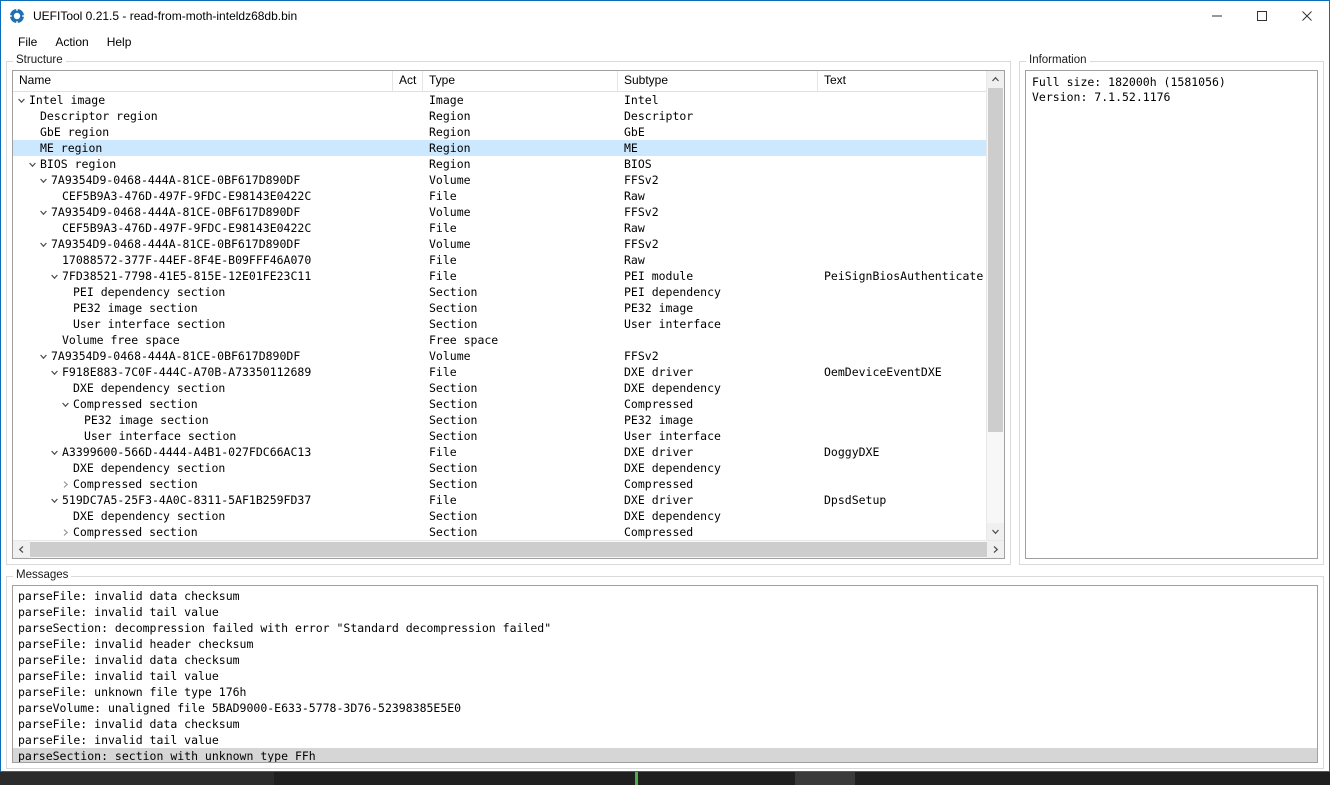  What do you see at coordinates (203, 81) in the screenshot?
I see `column-header-name: Name` at bounding box center [203, 81].